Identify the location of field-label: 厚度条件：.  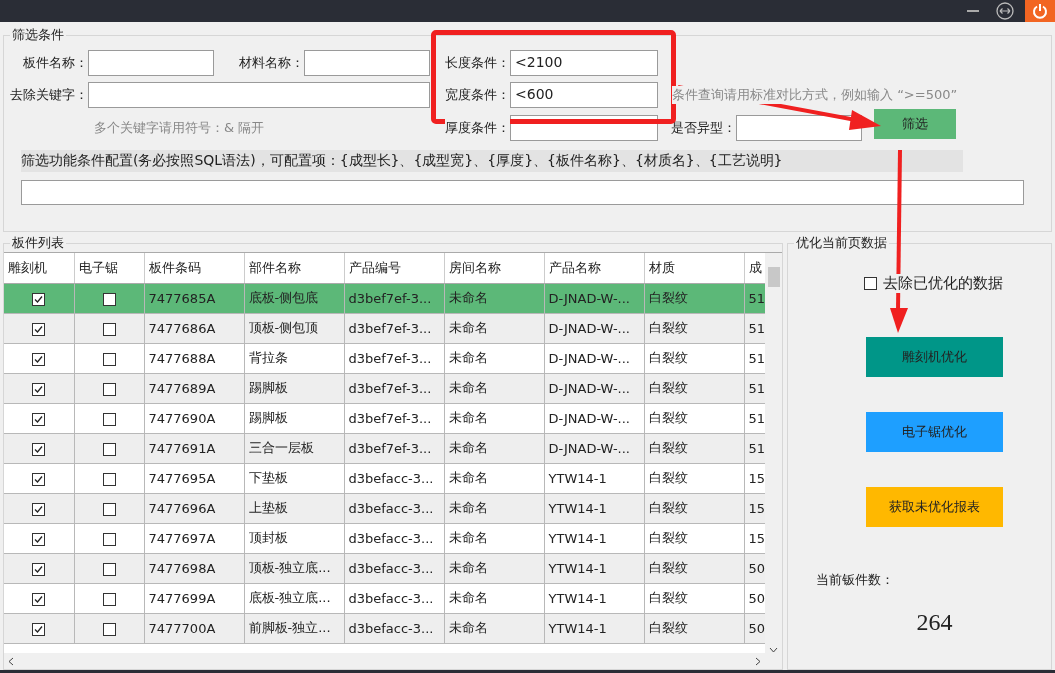
(477, 128).